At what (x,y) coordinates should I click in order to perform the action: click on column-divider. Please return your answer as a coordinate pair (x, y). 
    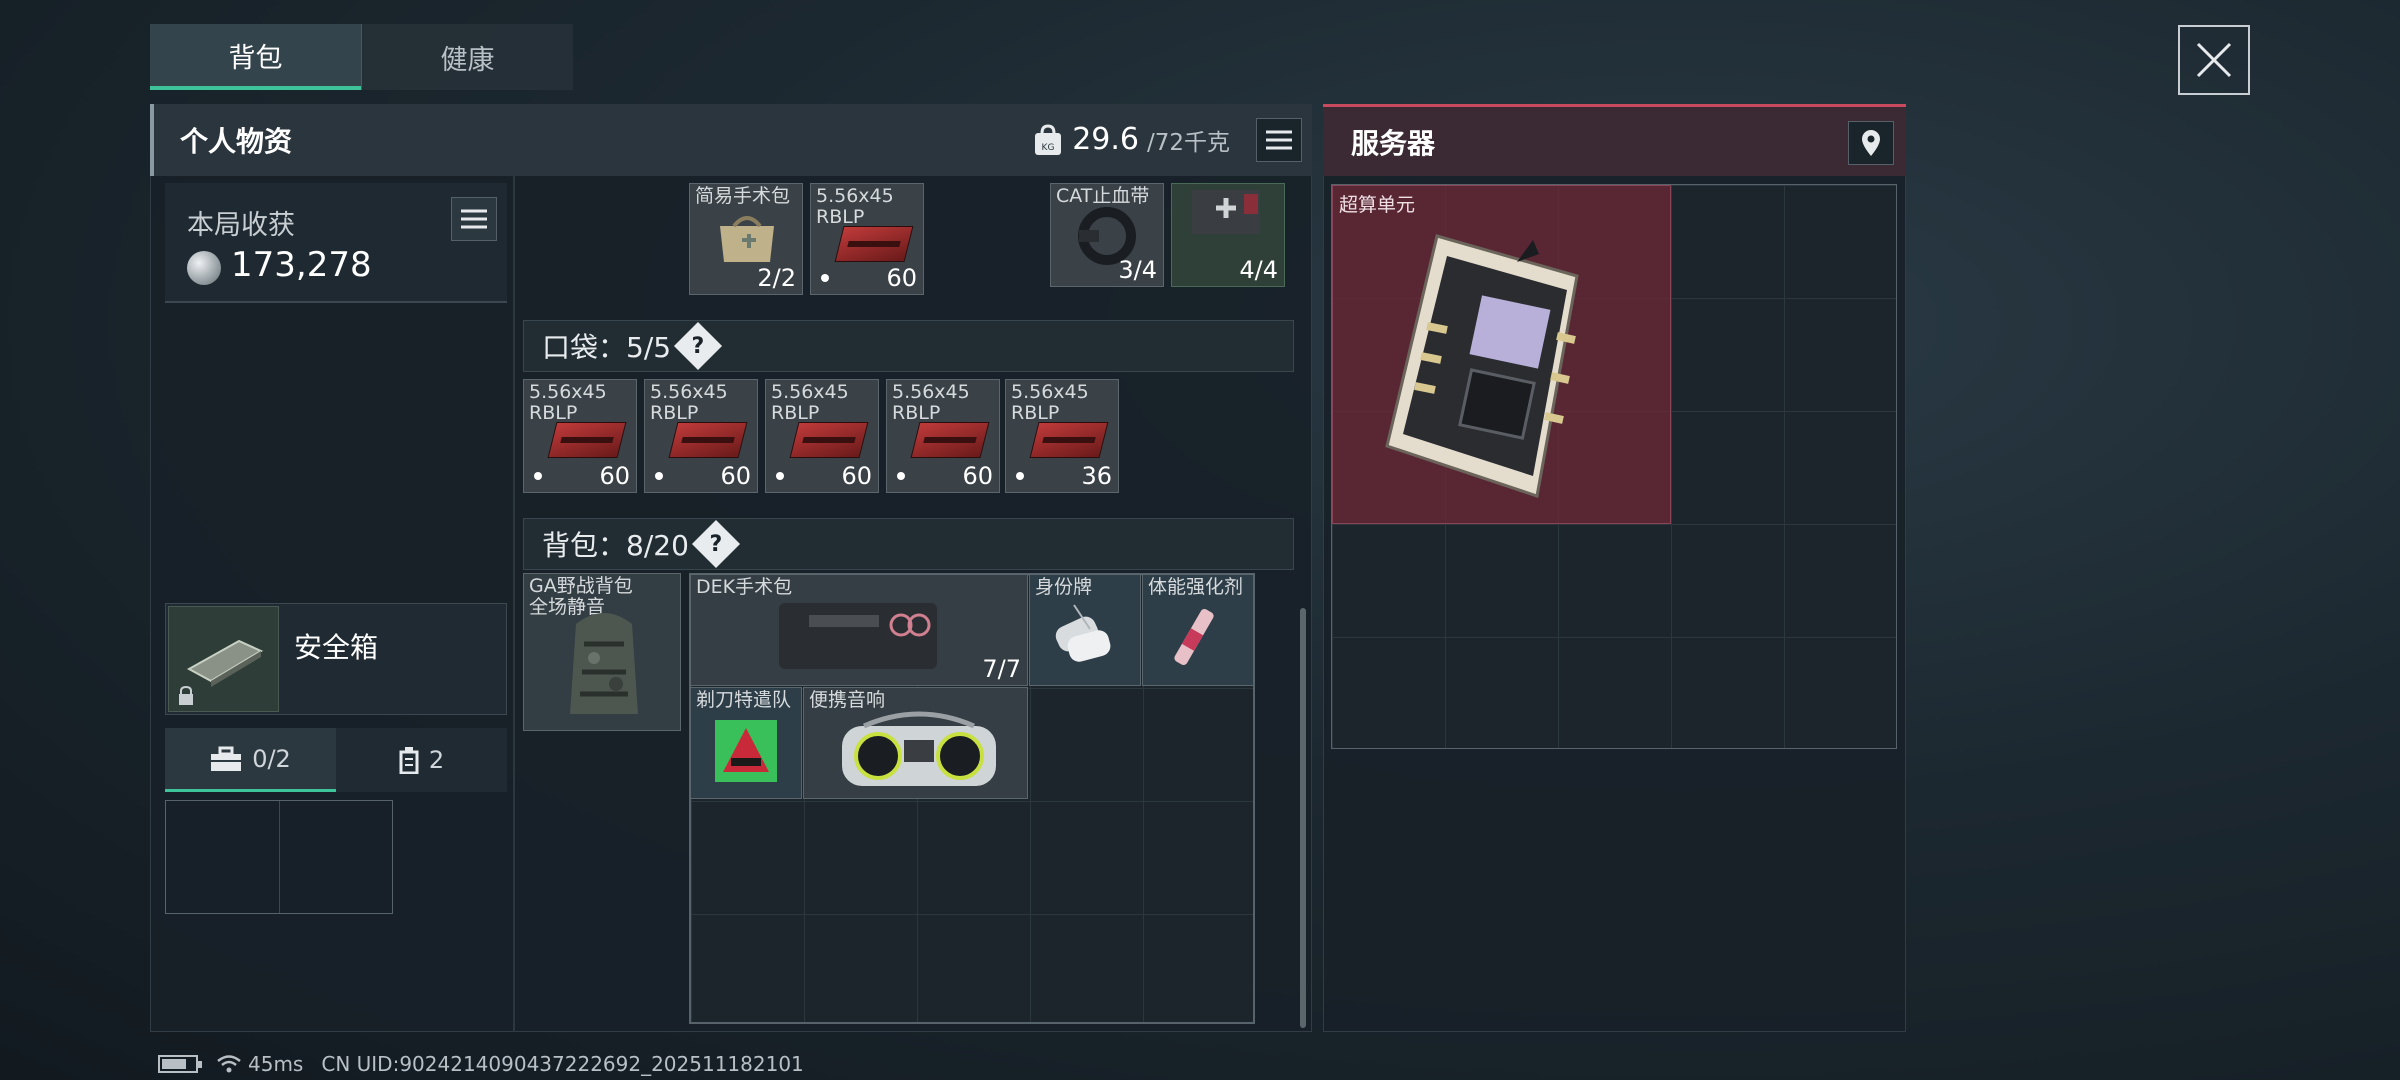
    Looking at the image, I should click on (514, 604).